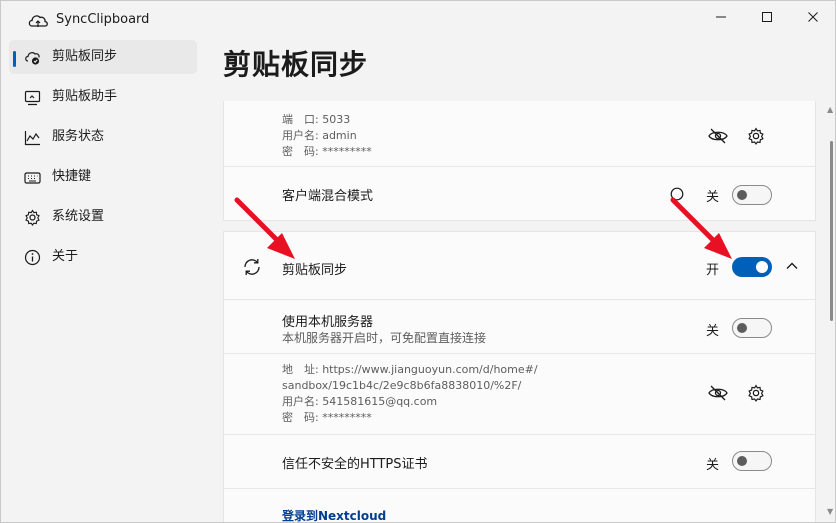  Describe the element at coordinates (316, 119) in the screenshot. I see `port-line: 端 口: 5033` at that location.